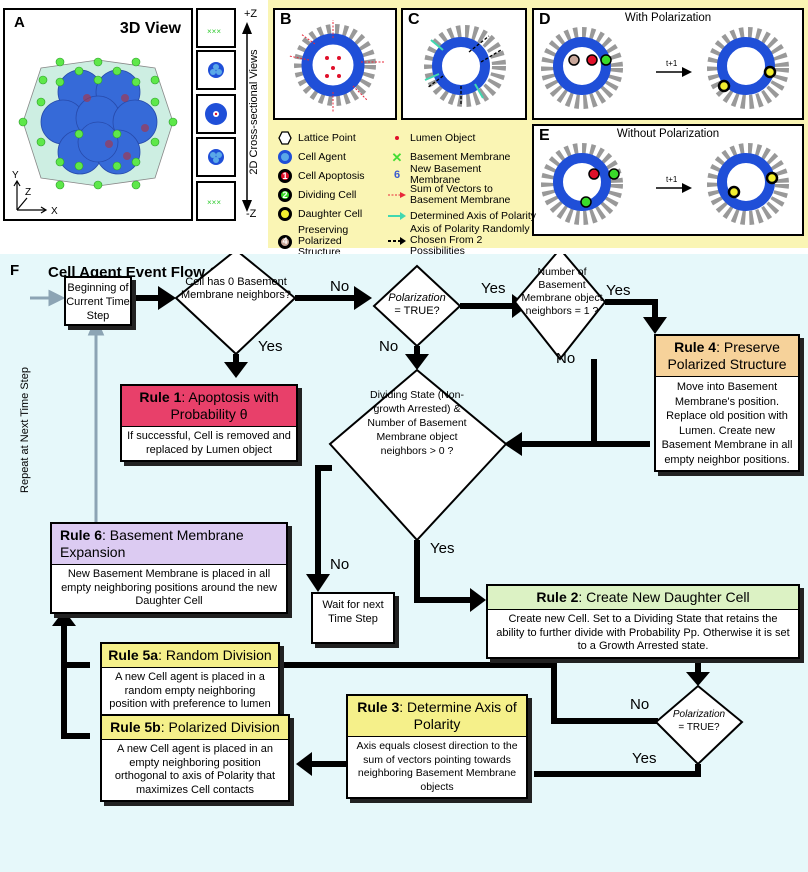 The height and width of the screenshot is (872, 808). I want to click on cell-apoptosis-icon: 1, so click(285, 176).